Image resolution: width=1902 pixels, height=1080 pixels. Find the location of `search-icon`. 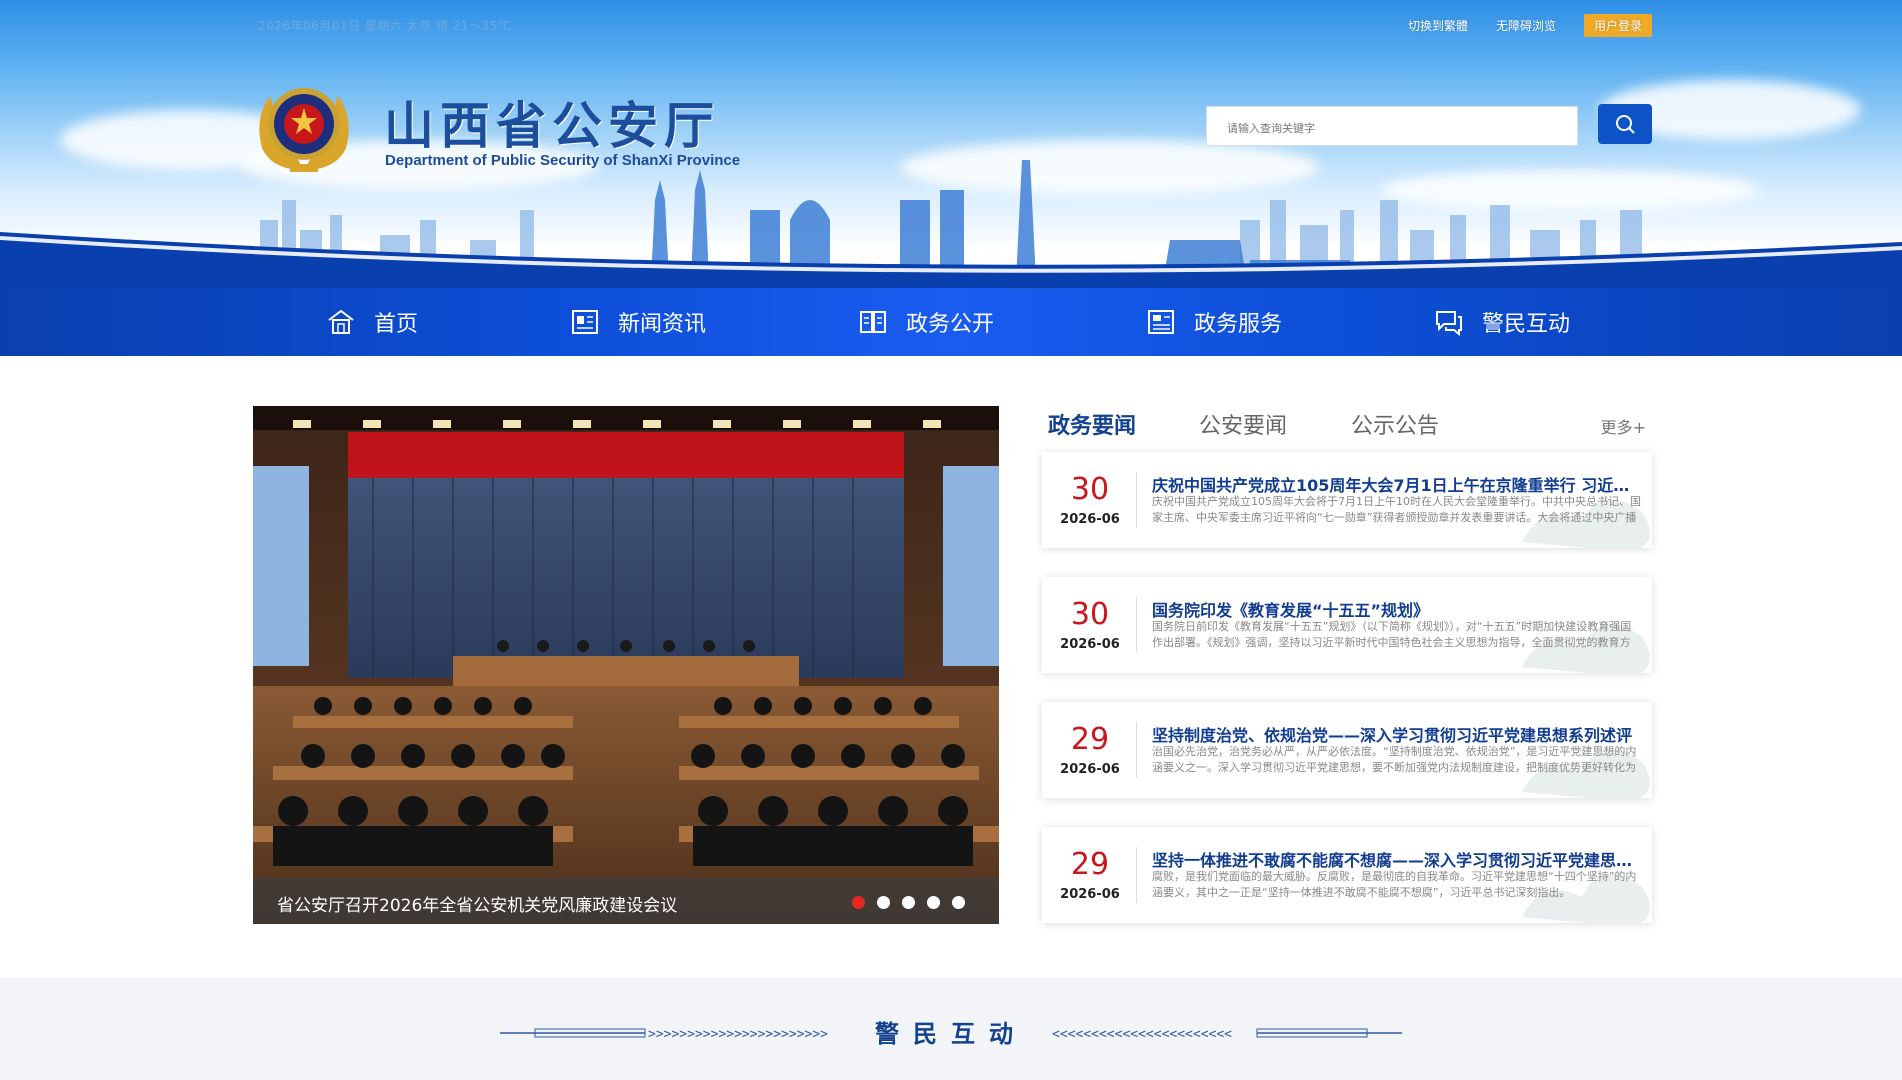

search-icon is located at coordinates (1625, 124).